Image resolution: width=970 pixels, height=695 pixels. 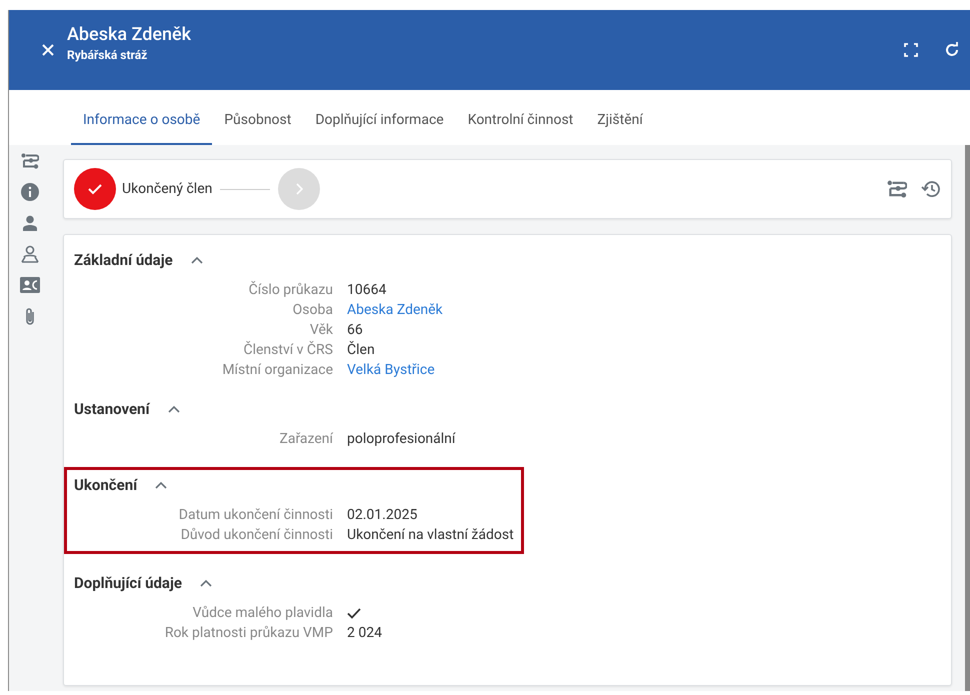 I want to click on field-value: 2 024, so click(x=364, y=633).